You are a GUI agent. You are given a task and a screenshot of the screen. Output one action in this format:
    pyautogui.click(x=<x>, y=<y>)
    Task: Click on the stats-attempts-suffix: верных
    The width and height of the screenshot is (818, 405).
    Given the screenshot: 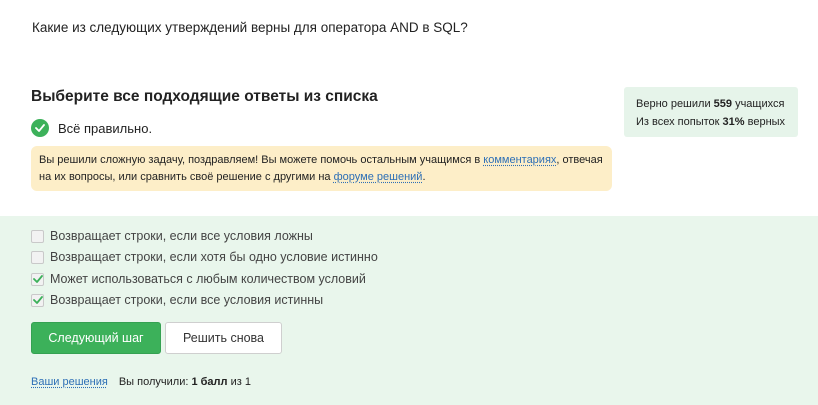 What is the action you would take?
    pyautogui.click(x=766, y=122)
    